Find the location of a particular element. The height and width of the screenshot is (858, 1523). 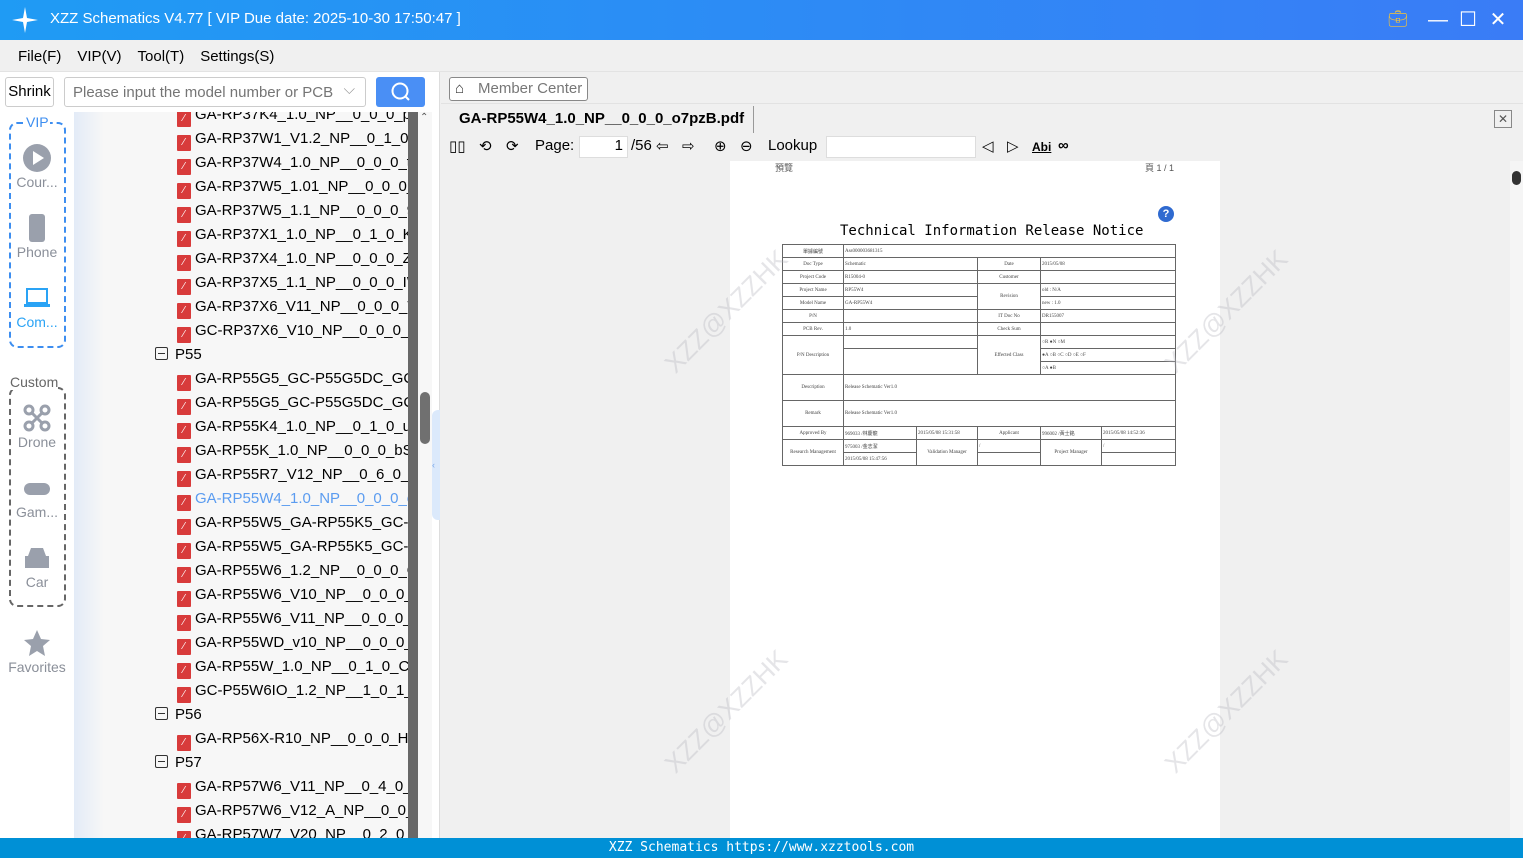

menu-file: File(F) is located at coordinates (39, 56).